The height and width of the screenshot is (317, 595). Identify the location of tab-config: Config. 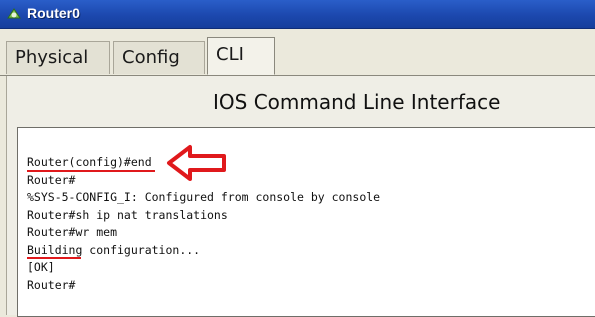
(159, 57).